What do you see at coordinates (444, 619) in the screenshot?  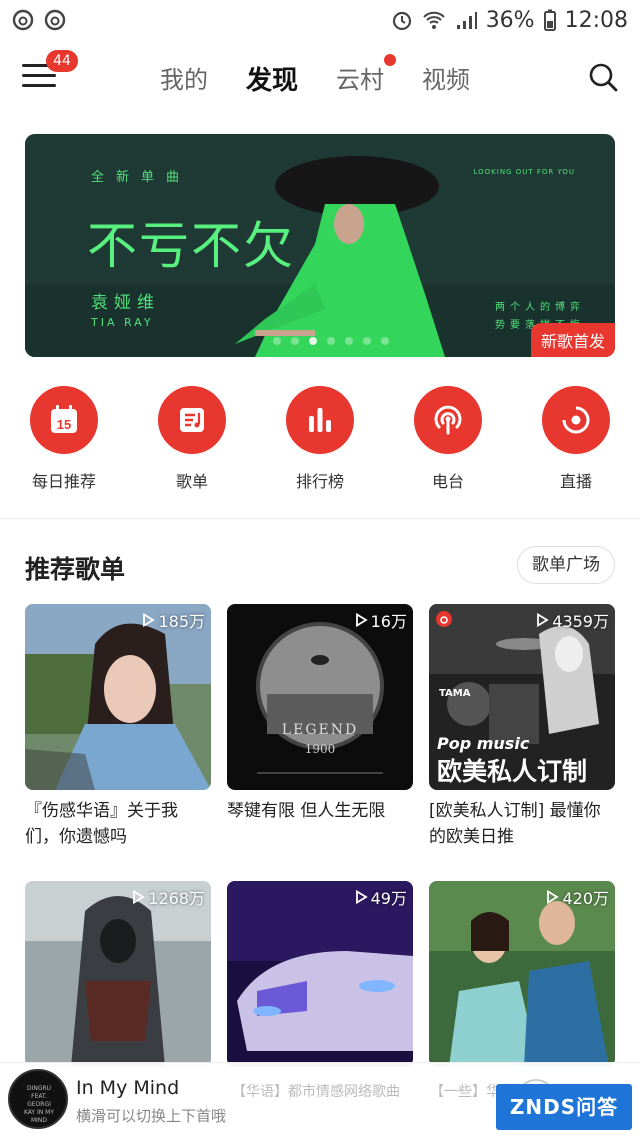 I see `netease-logo-icon` at bounding box center [444, 619].